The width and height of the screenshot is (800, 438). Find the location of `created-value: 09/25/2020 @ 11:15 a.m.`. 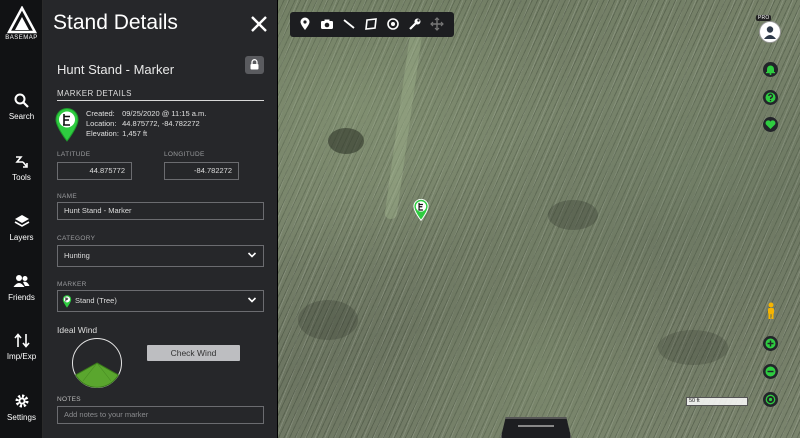

created-value: 09/25/2020 @ 11:15 a.m. is located at coordinates (164, 113).